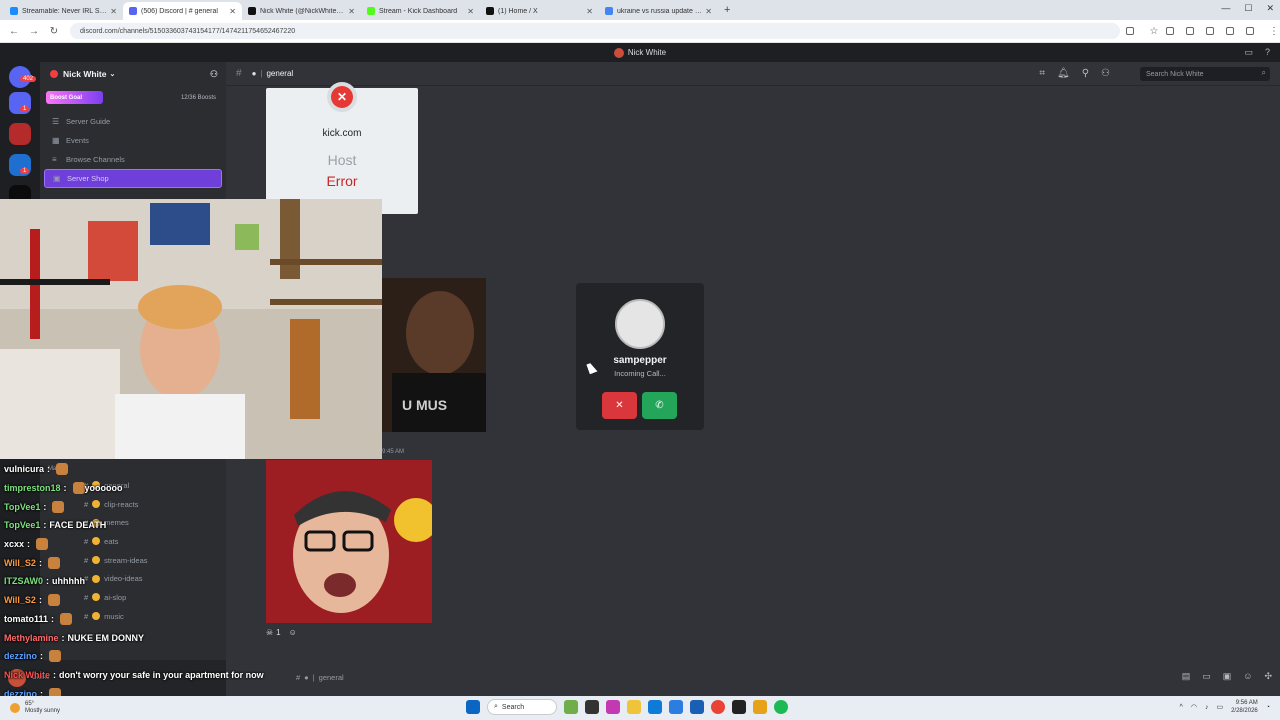  I want to click on extension-icon, so click(1170, 31).